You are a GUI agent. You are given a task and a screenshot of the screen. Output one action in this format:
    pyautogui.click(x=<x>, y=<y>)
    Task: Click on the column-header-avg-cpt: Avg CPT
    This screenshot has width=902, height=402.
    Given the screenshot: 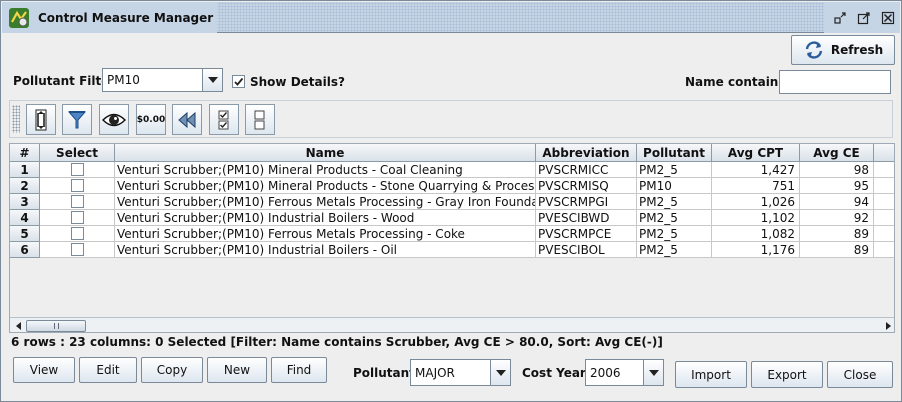 What is the action you would take?
    pyautogui.click(x=756, y=153)
    